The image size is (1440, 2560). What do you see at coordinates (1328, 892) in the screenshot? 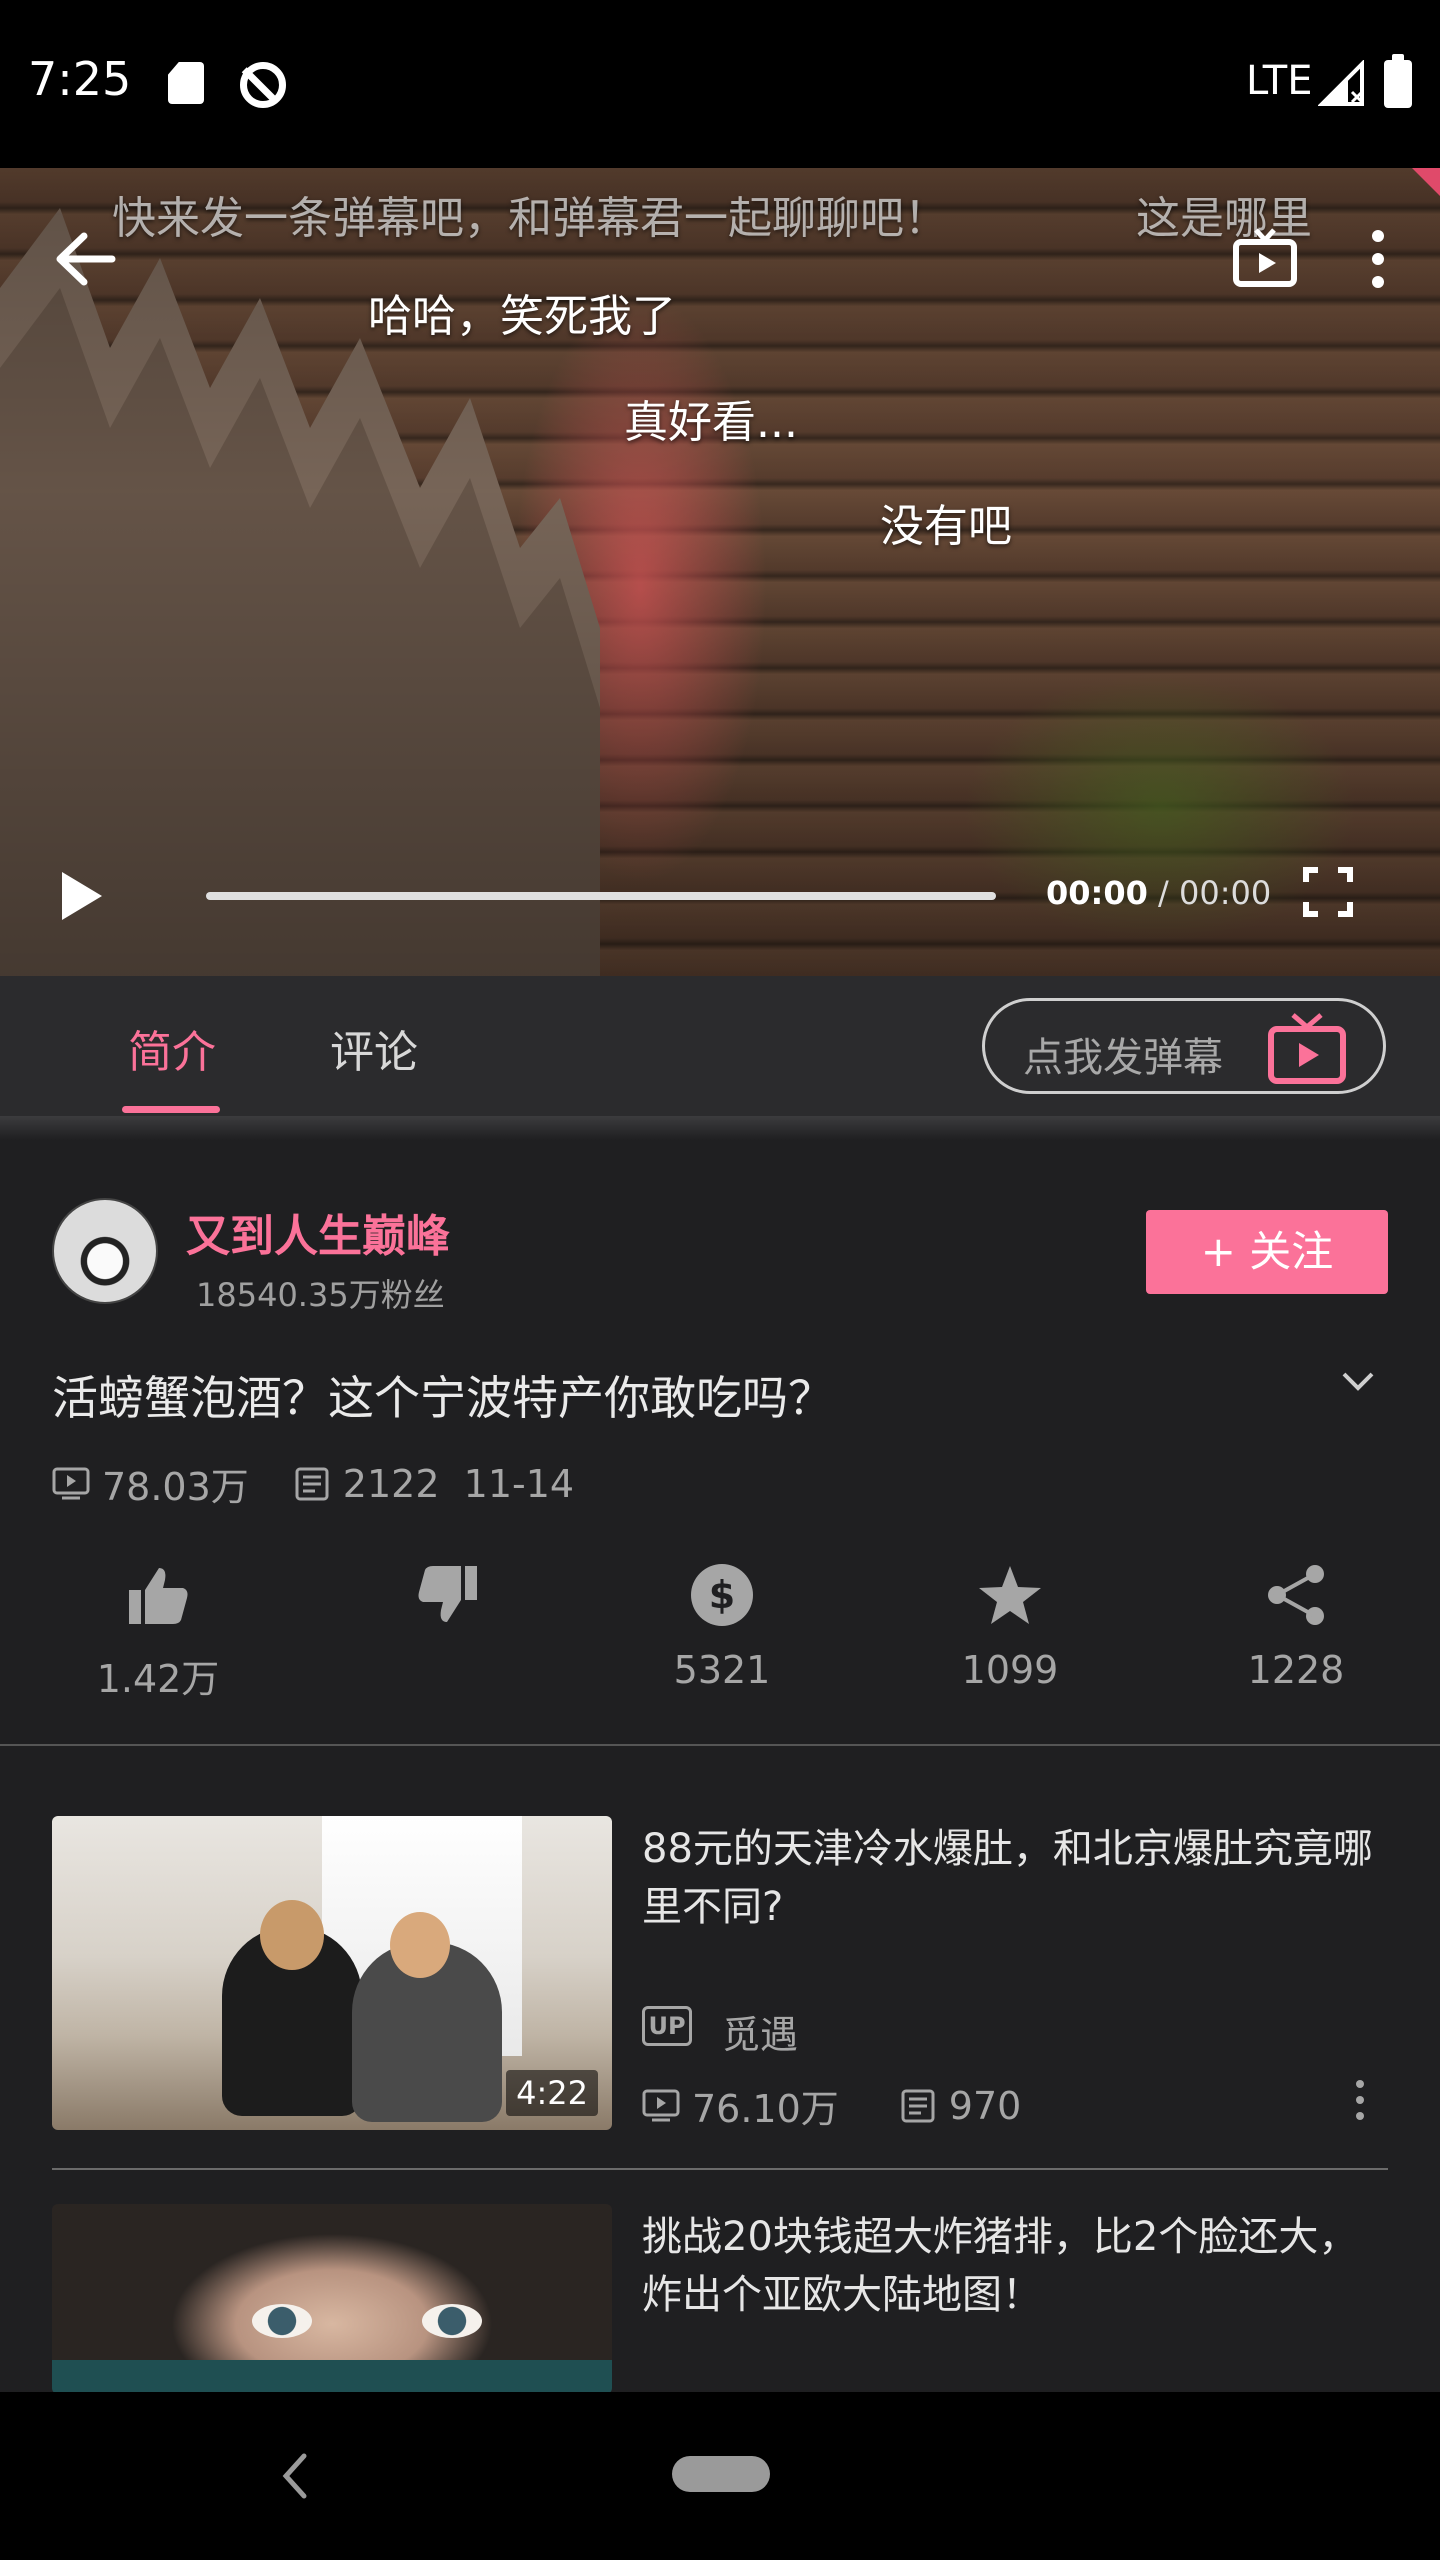
I see `fullscreen-icon` at bounding box center [1328, 892].